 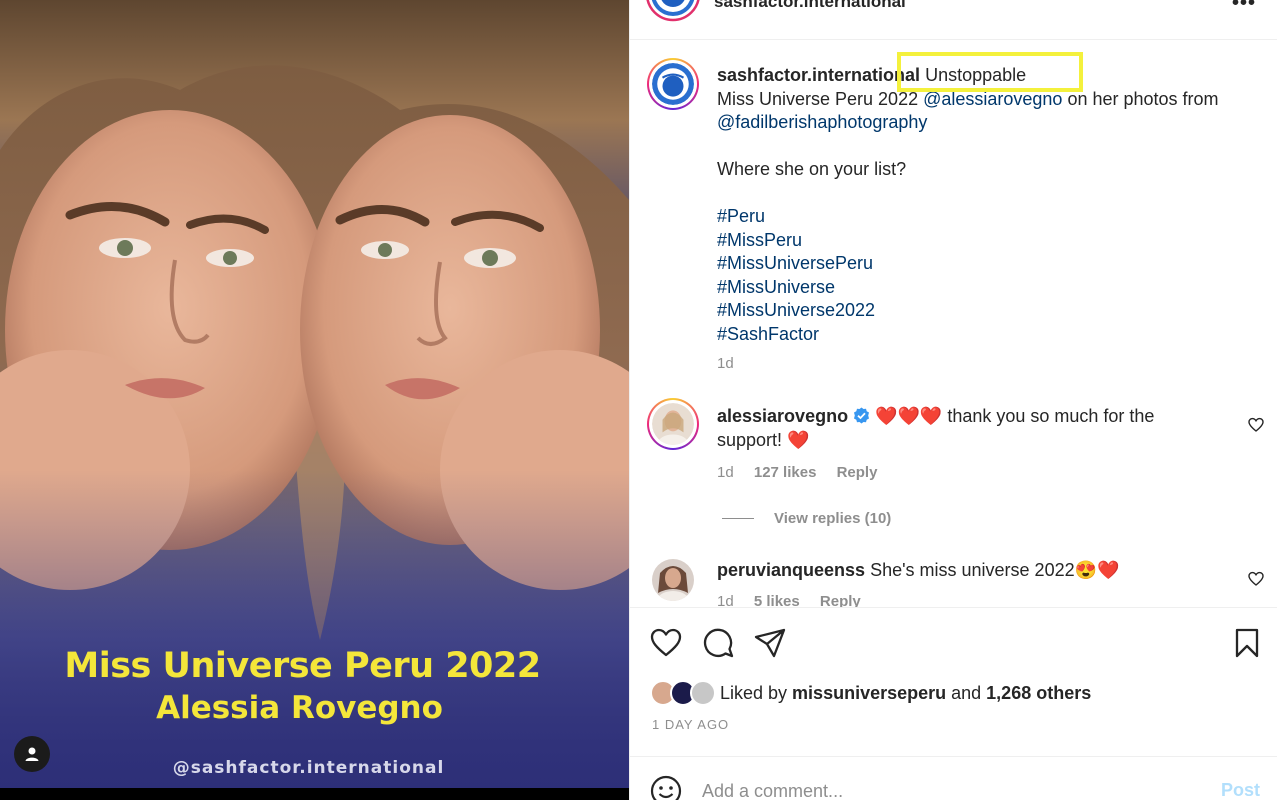 I want to click on mention-fadilberishaphotography: @fadilberishaphotography, so click(x=822, y=122).